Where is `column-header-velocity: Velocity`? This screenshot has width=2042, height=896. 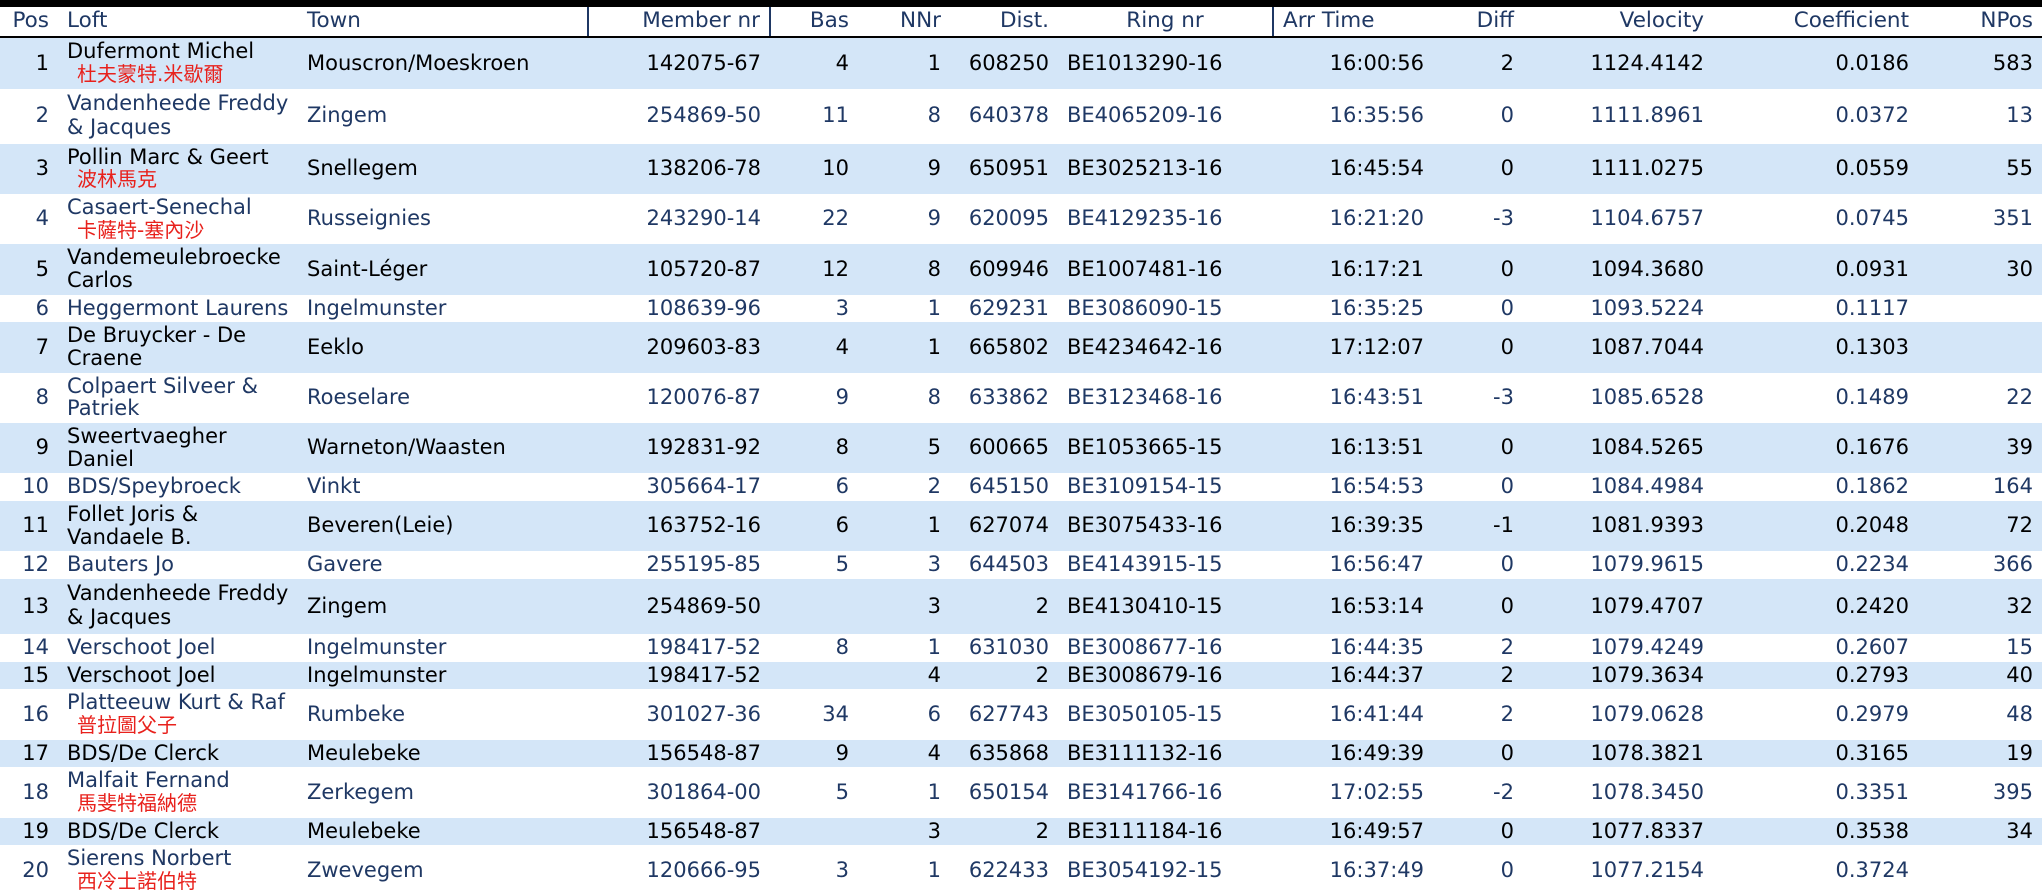
column-header-velocity: Velocity is located at coordinates (1618, 23).